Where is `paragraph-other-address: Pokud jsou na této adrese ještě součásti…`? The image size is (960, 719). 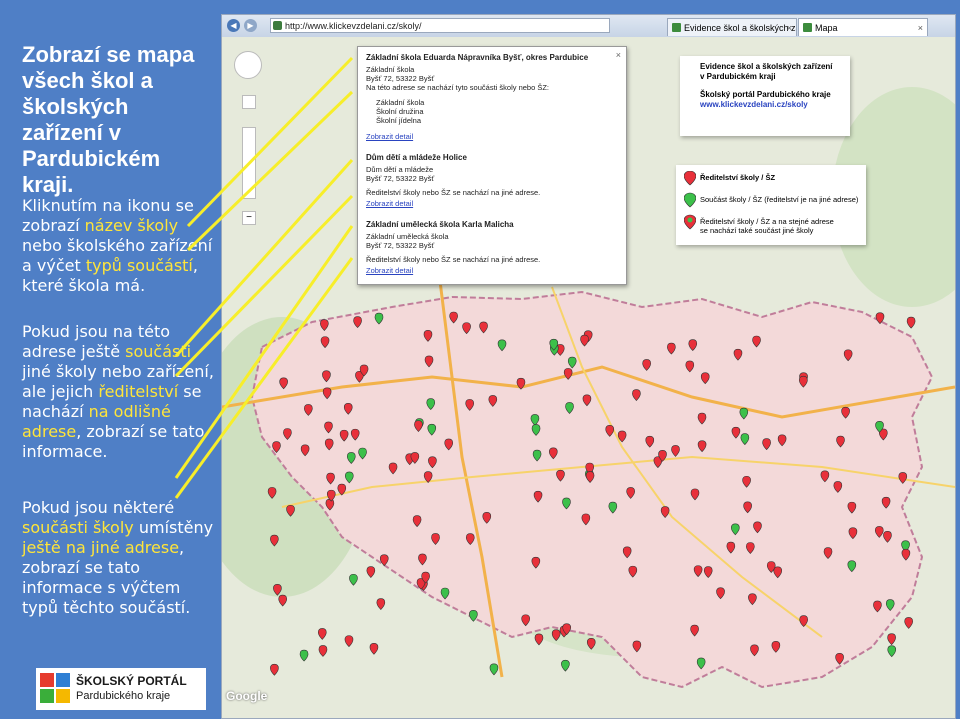
paragraph-other-address: Pokud jsou na této adrese ještě součásti… is located at coordinates (118, 391).